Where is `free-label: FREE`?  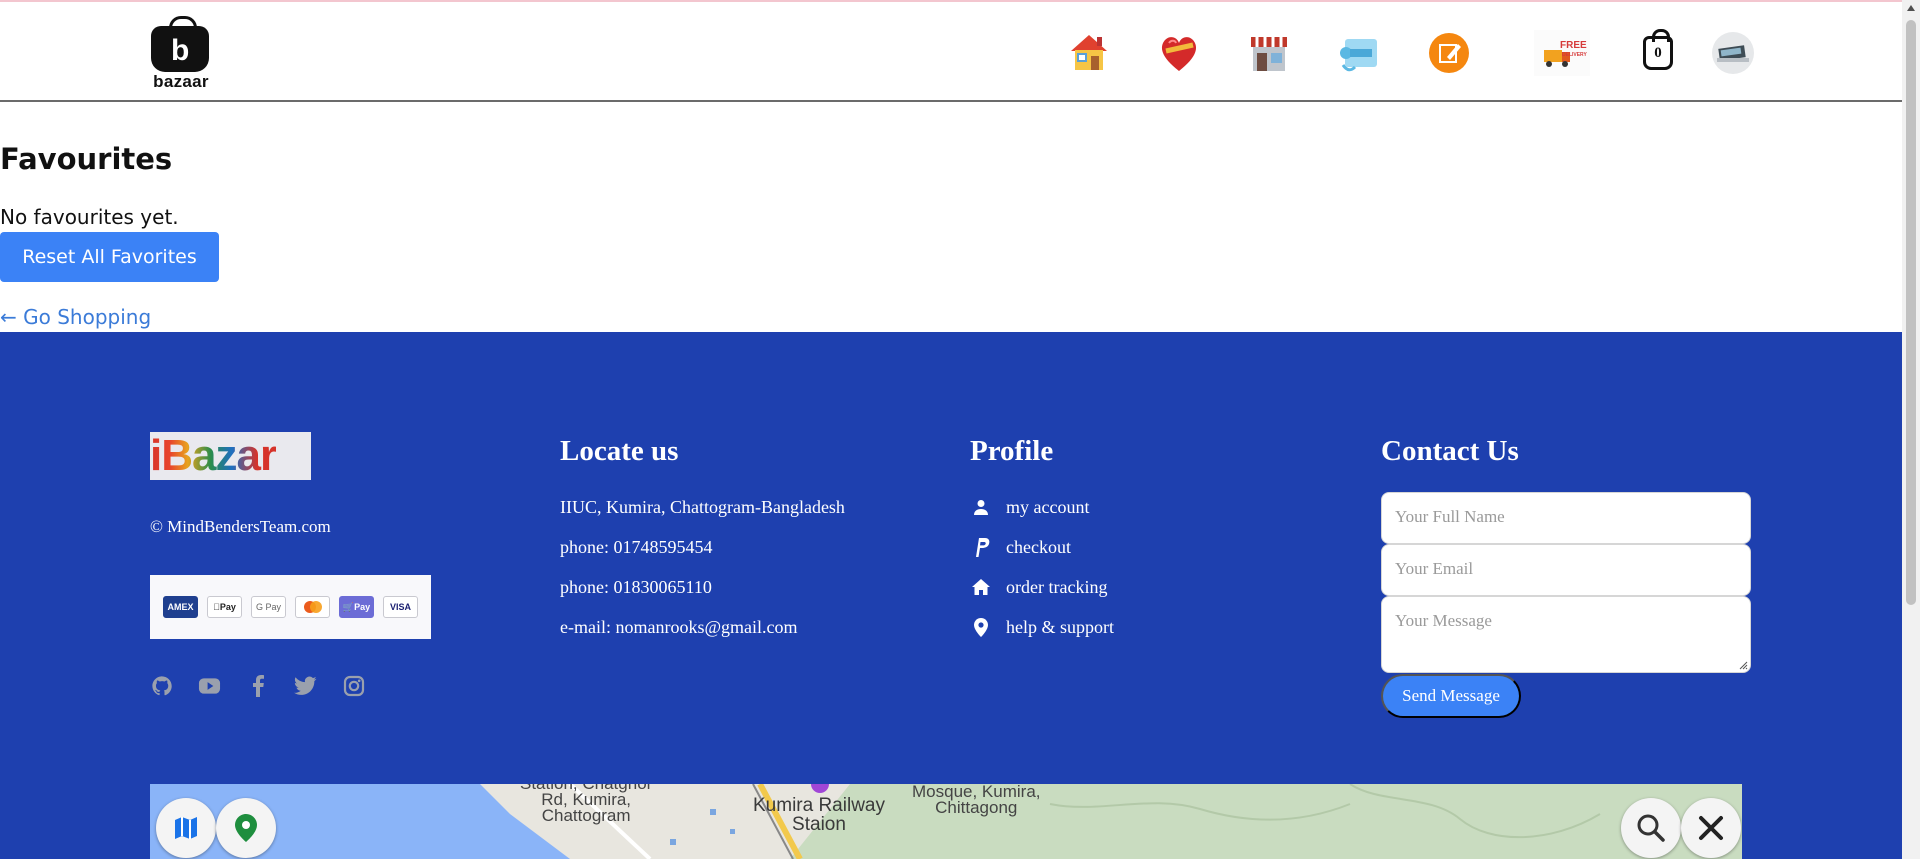
free-label: FREE is located at coordinates (1573, 45).